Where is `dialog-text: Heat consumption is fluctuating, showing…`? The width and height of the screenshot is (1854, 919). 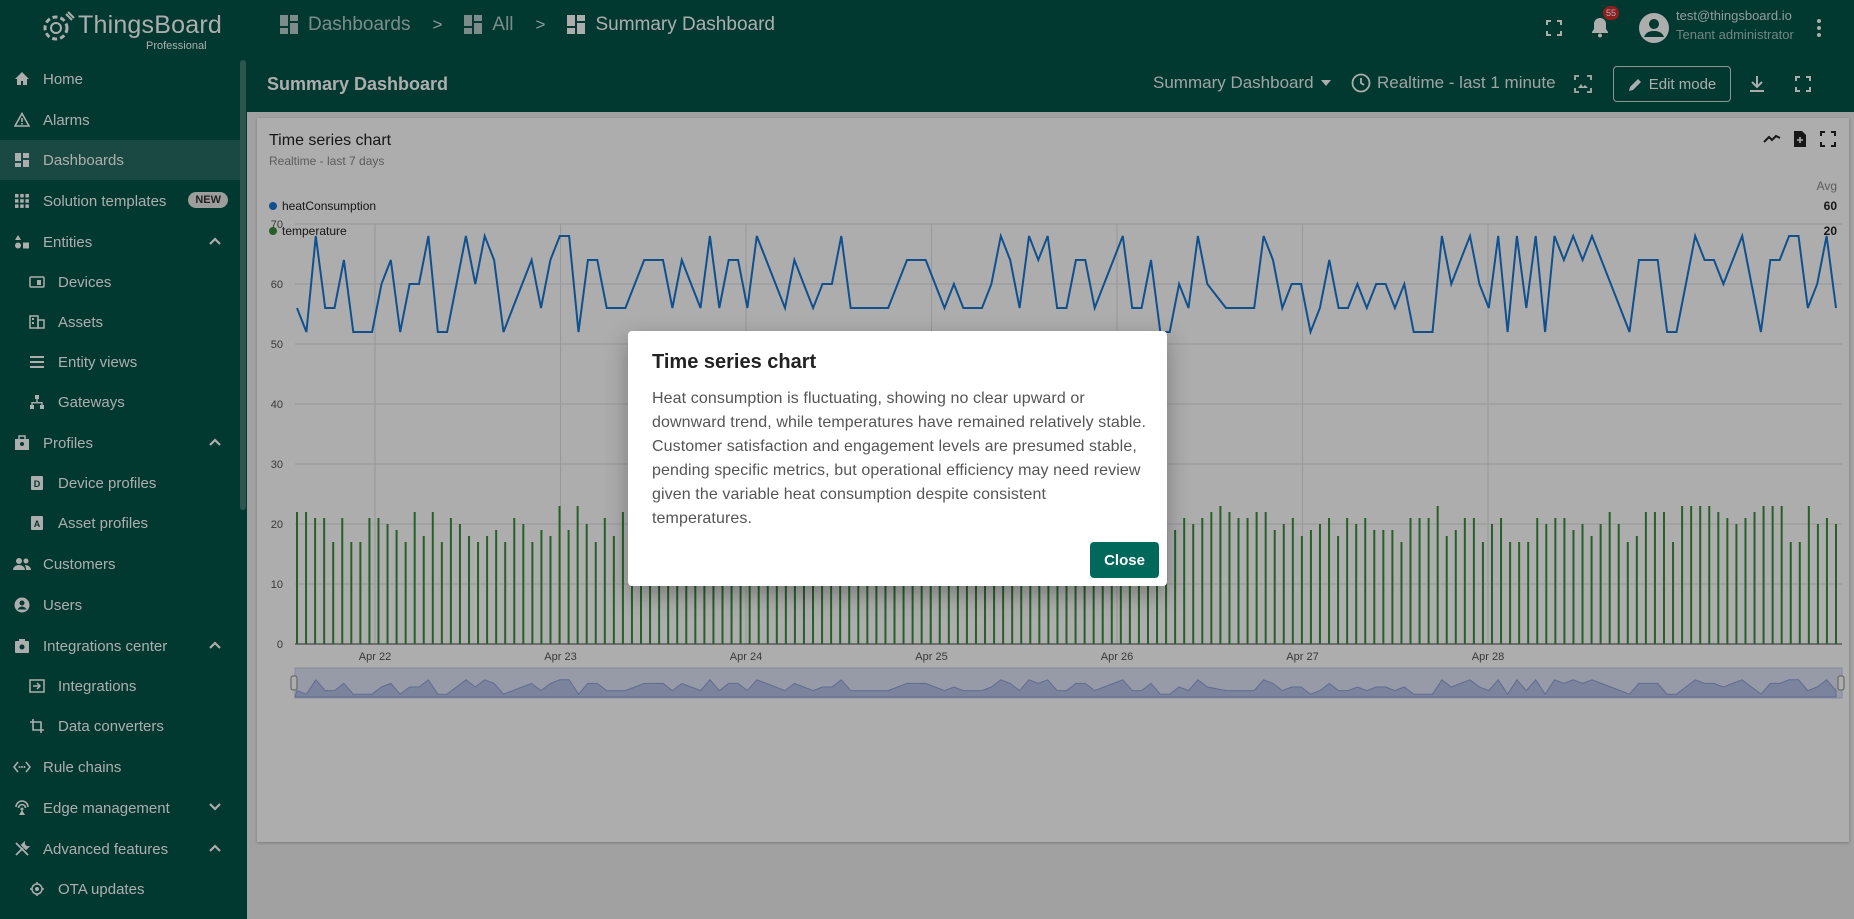
dialog-text: Heat consumption is fluctuating, showing… is located at coordinates (899, 458).